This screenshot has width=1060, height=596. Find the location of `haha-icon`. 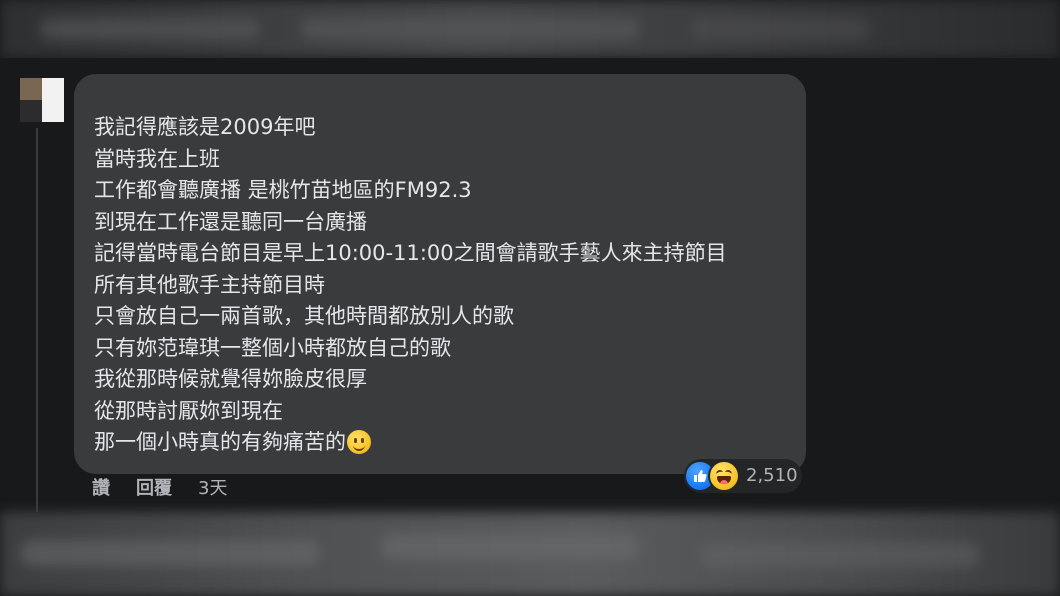

haha-icon is located at coordinates (724, 476).